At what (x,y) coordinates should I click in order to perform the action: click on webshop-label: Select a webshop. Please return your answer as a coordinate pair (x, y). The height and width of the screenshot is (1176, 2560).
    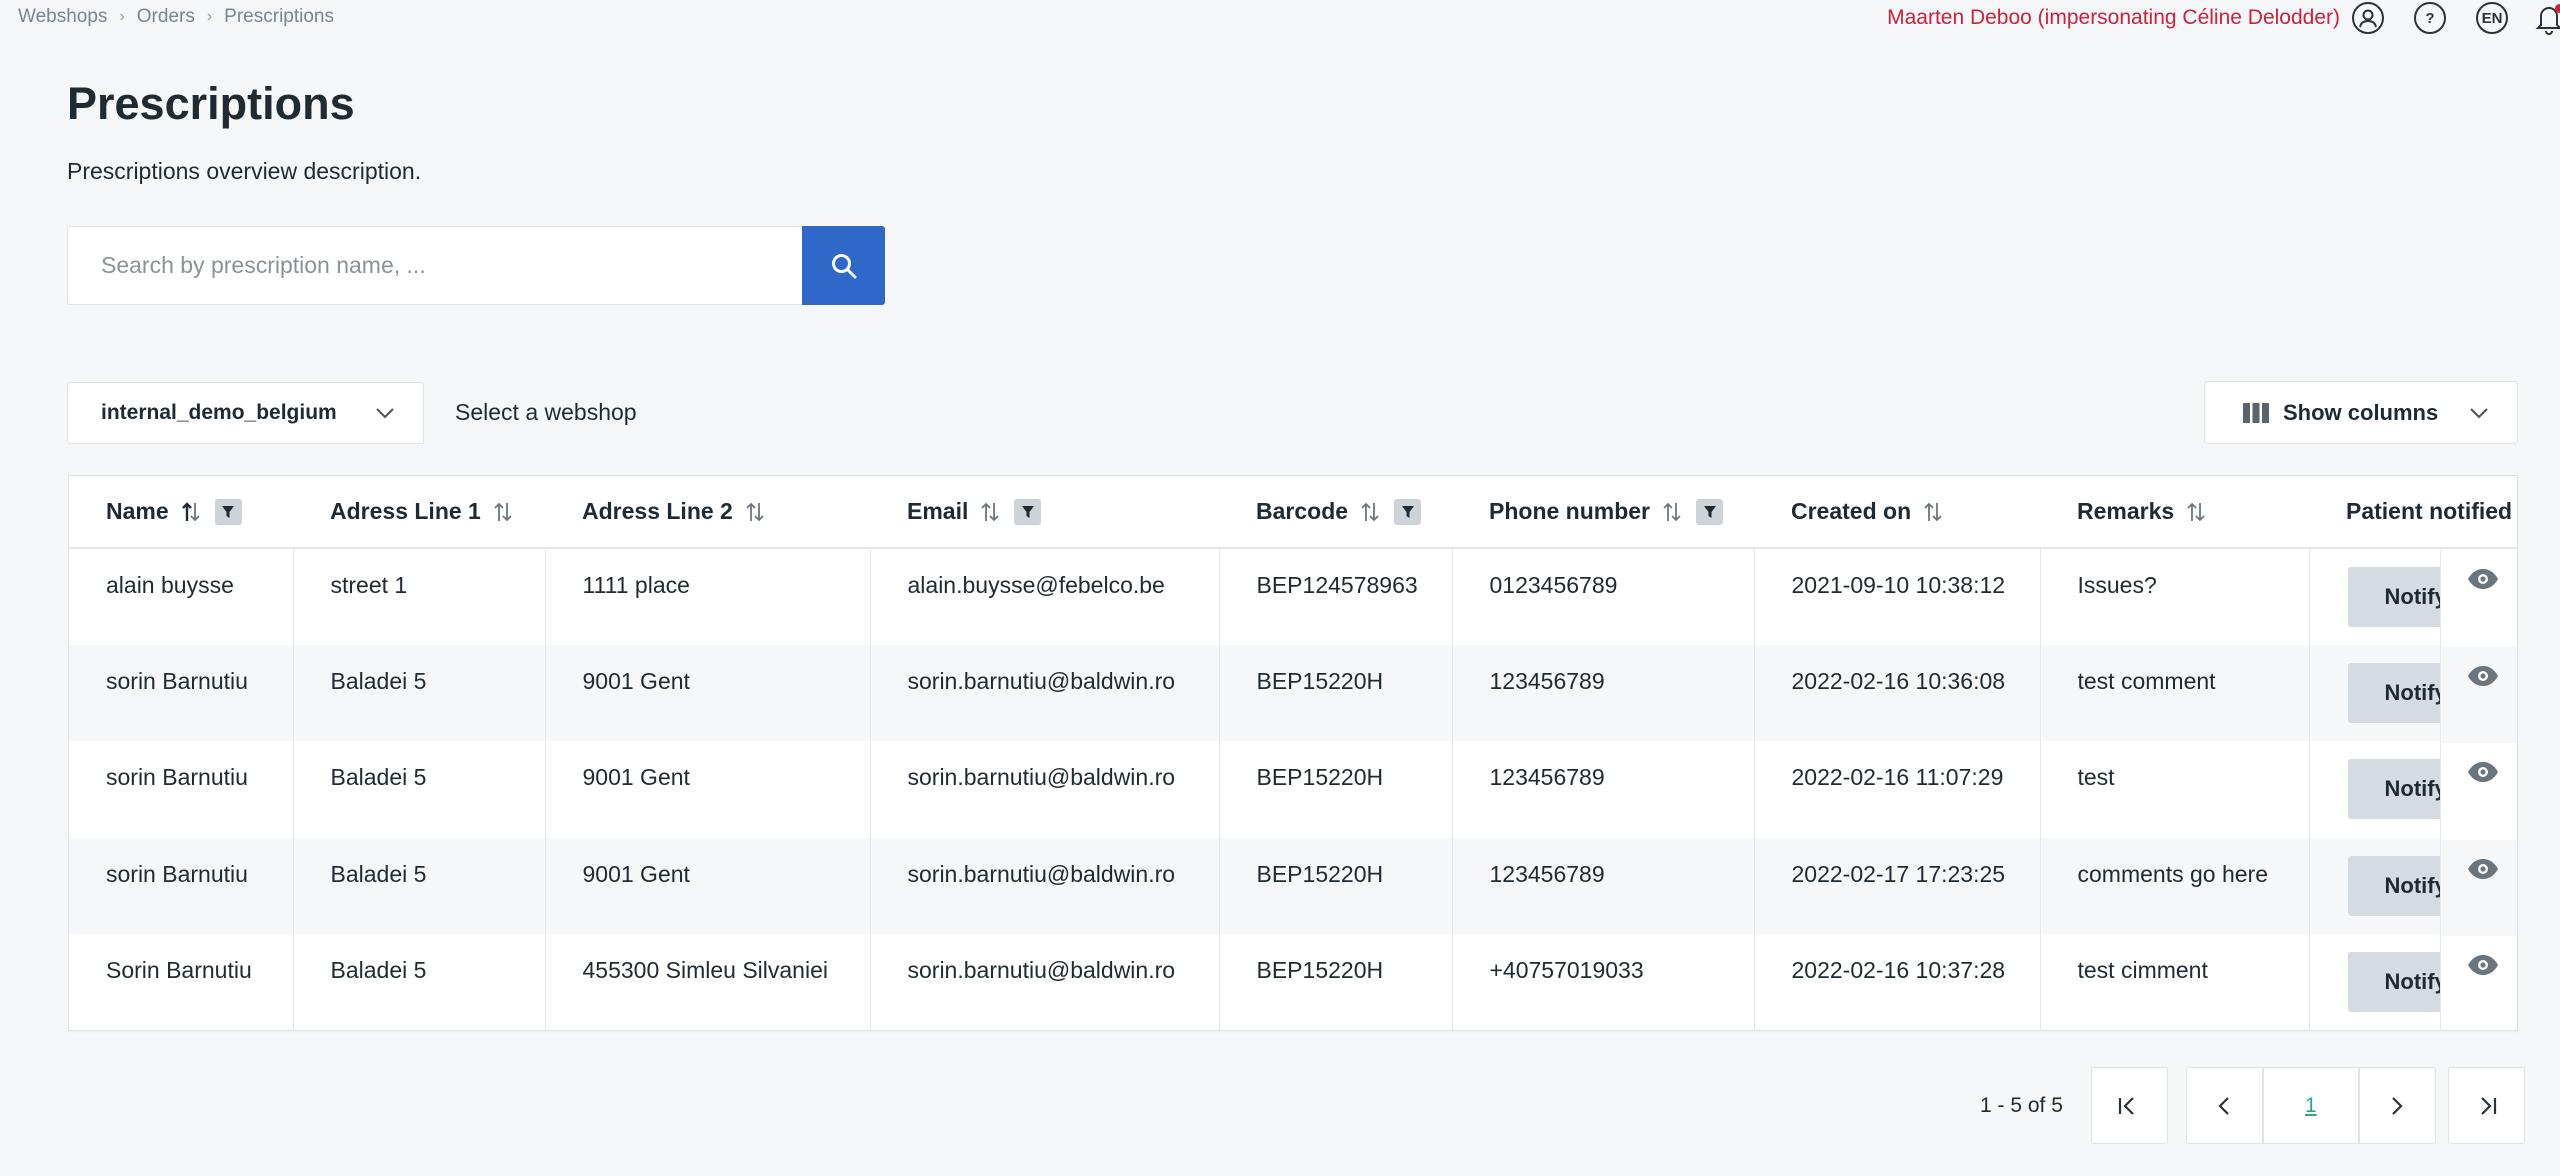
    Looking at the image, I should click on (546, 412).